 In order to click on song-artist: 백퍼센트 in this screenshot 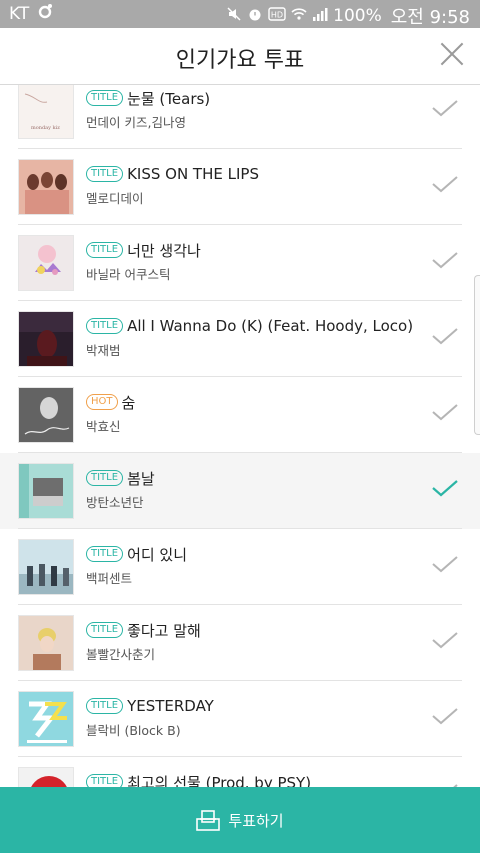, I will do `click(109, 578)`.